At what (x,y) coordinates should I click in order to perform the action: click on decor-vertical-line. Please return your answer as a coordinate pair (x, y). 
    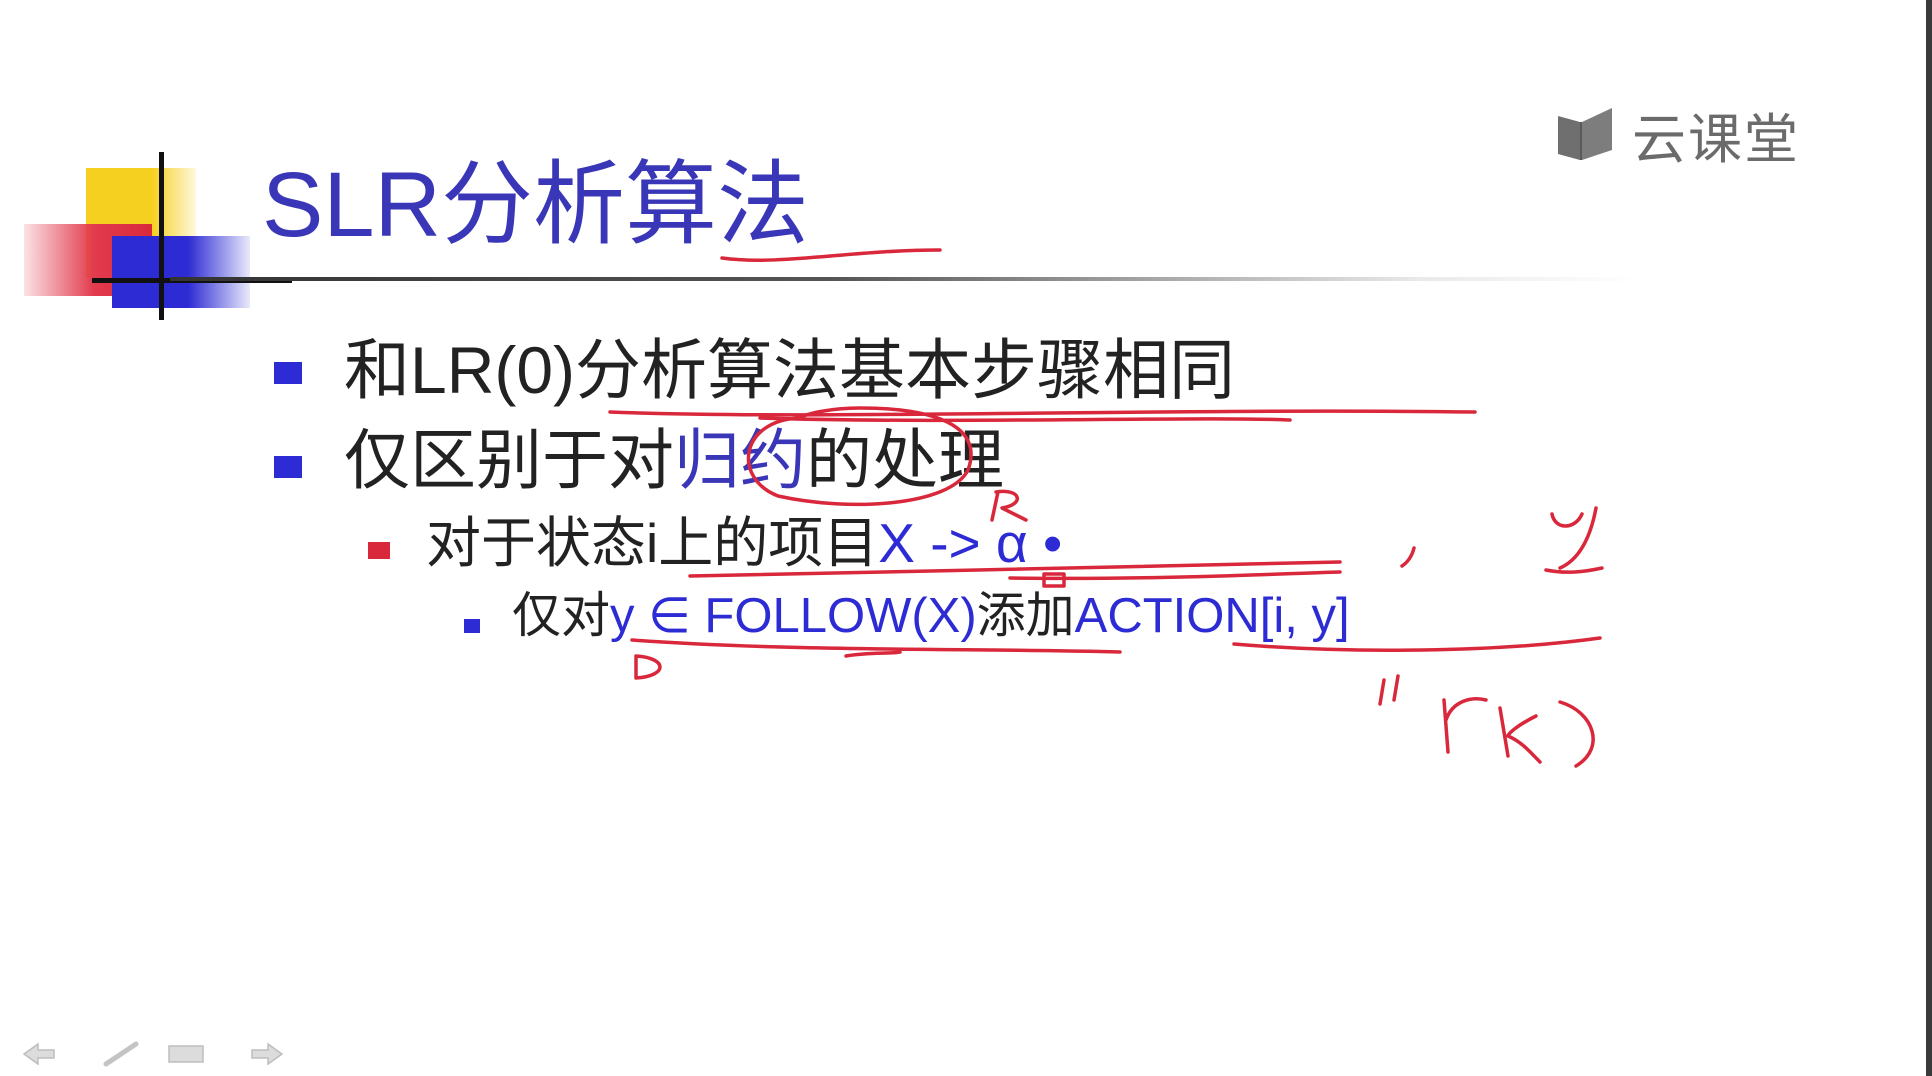
    Looking at the image, I should click on (161, 236).